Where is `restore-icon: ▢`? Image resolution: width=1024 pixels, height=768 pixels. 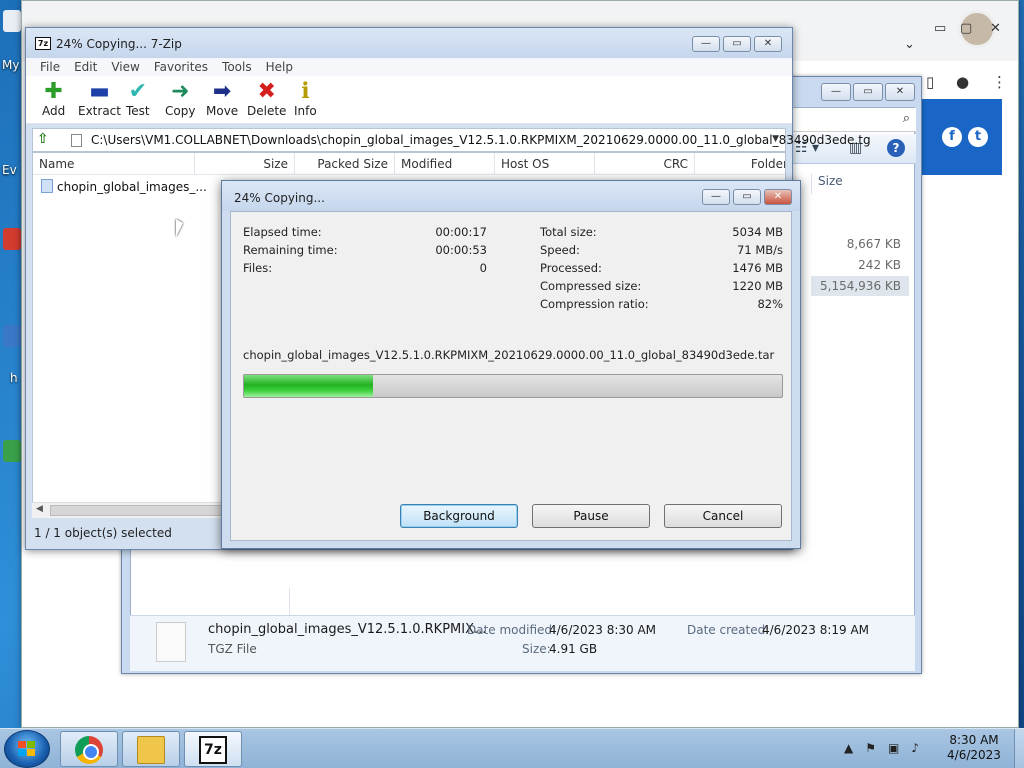
restore-icon: ▢ is located at coordinates (966, 28).